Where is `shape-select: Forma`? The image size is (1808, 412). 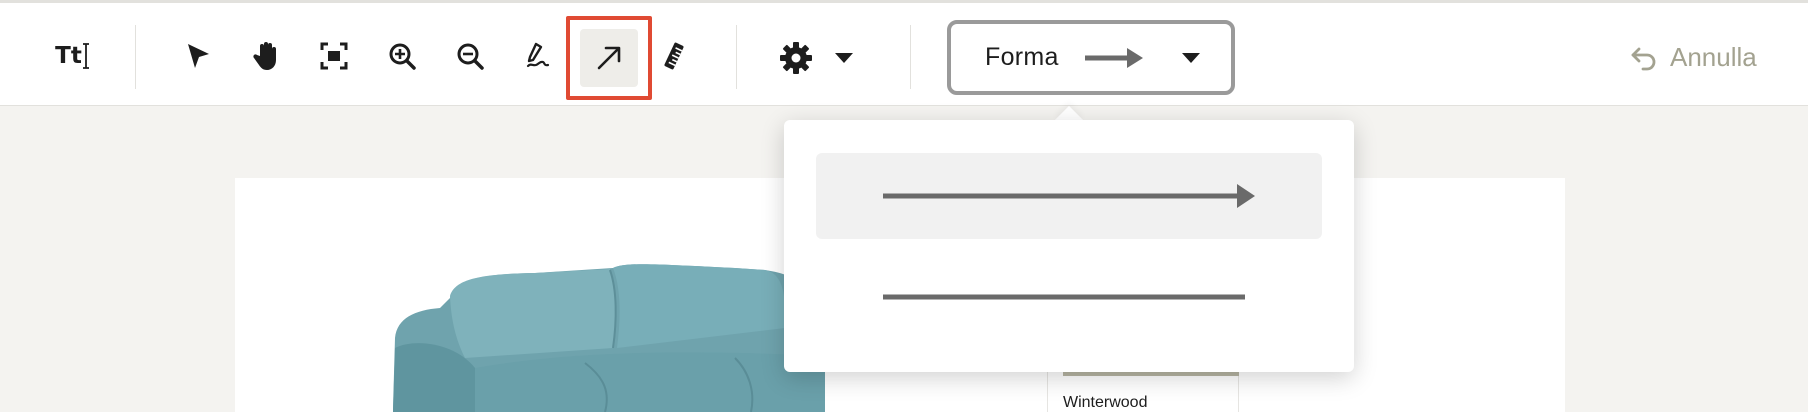 shape-select: Forma is located at coordinates (1091, 57).